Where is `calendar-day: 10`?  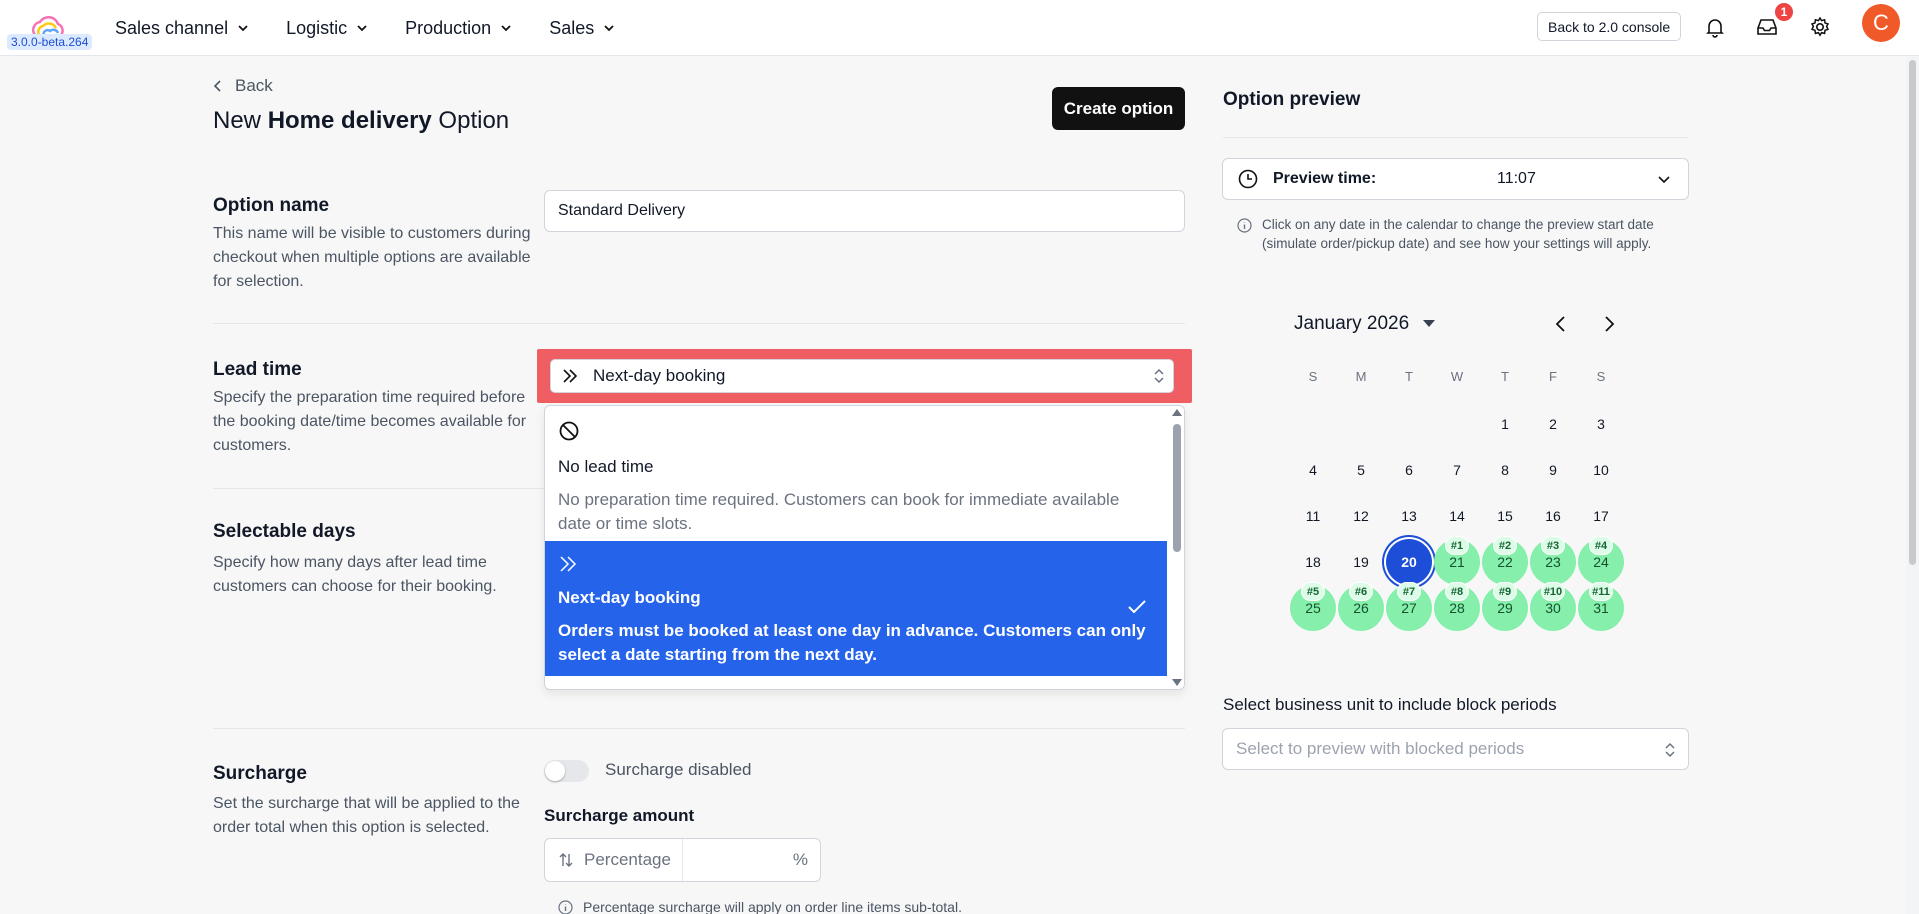 calendar-day: 10 is located at coordinates (1601, 470).